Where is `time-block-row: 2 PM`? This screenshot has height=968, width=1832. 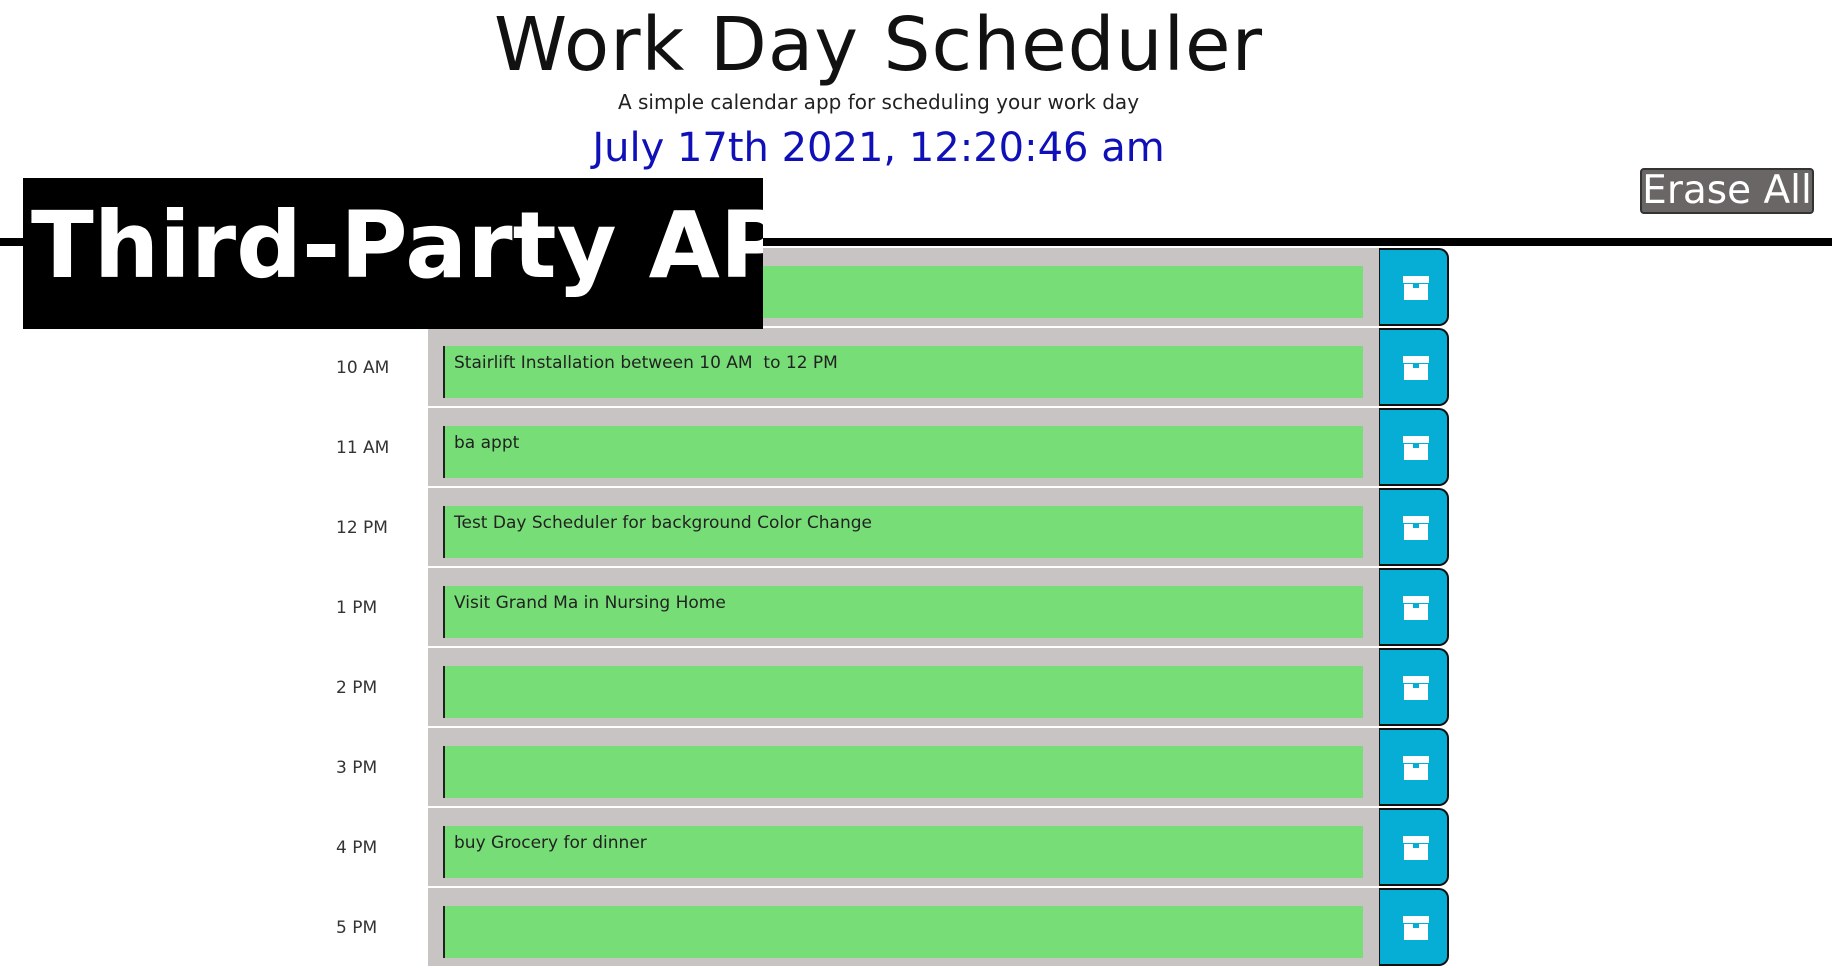
time-block-row: 2 PM is located at coordinates (916, 688).